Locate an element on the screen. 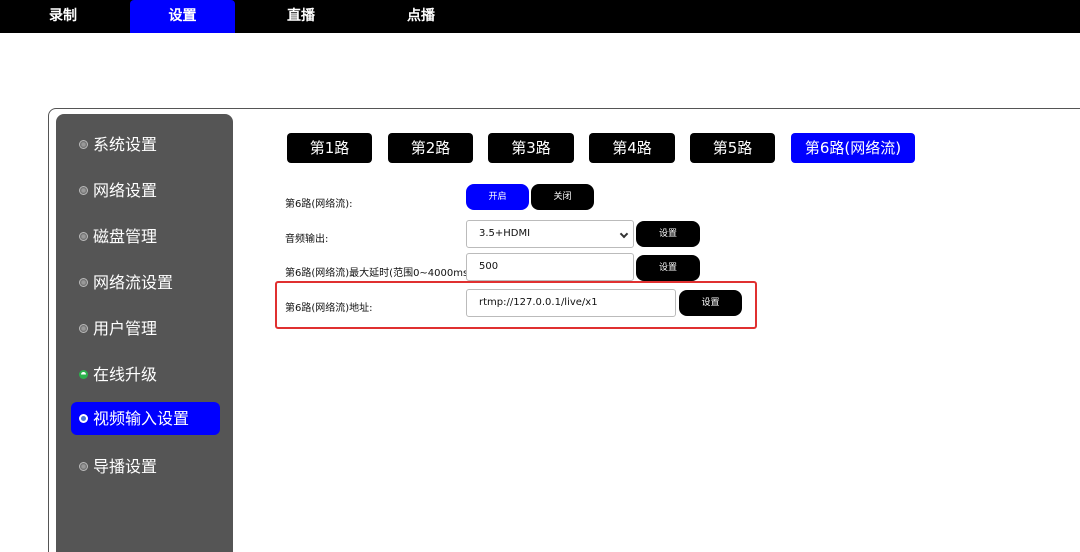 Image resolution: width=1080 pixels, height=552 pixels. audio-output-label: 音频输出: is located at coordinates (307, 239).